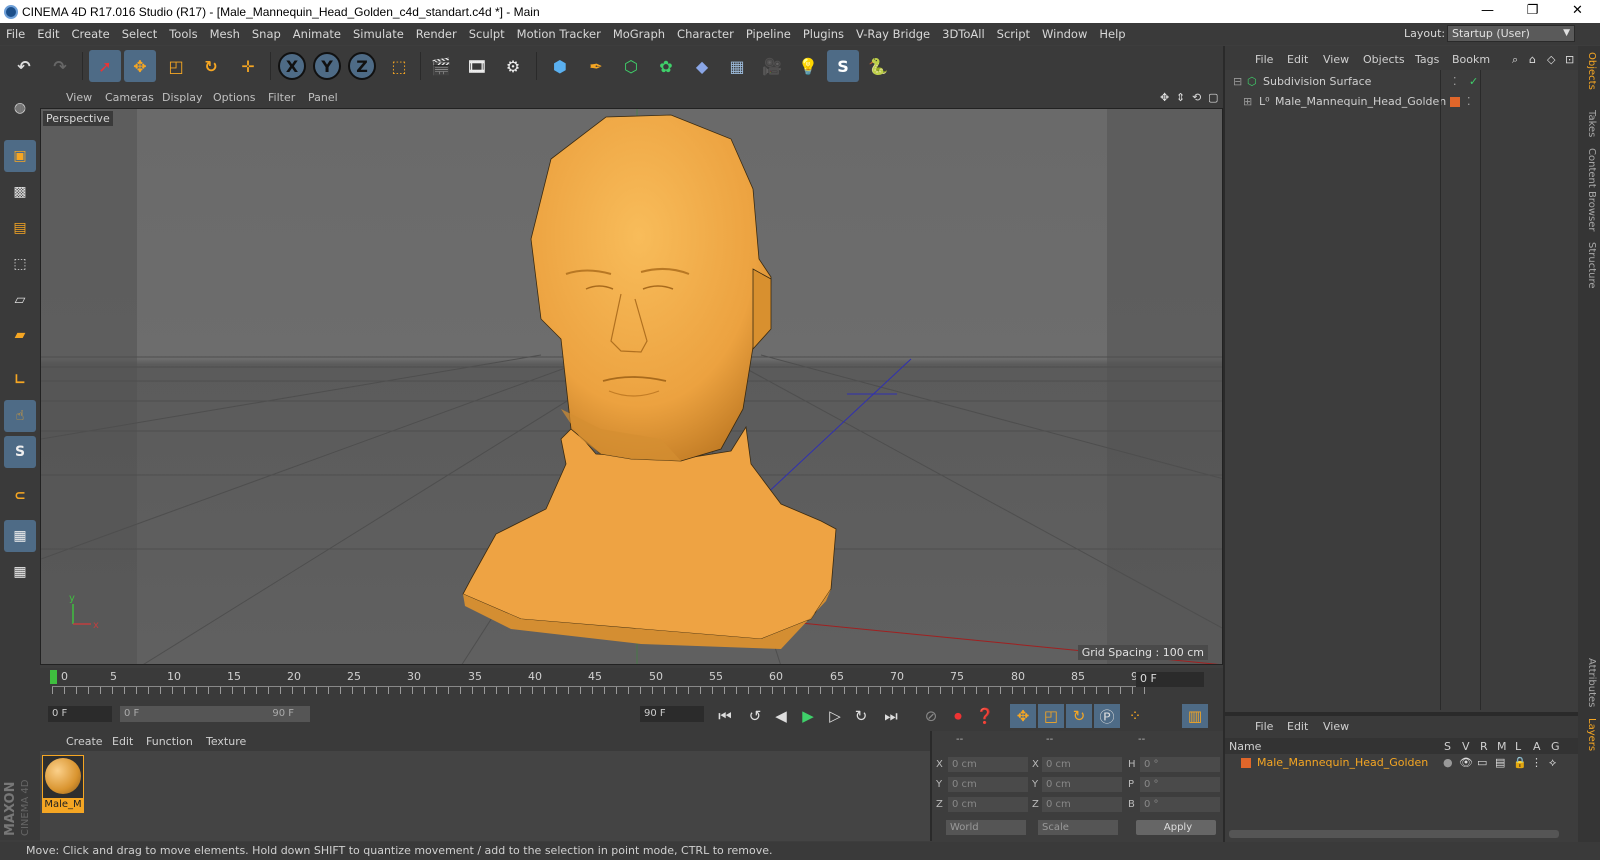  Describe the element at coordinates (183, 34) in the screenshot. I see `menu-tools: Tools` at that location.